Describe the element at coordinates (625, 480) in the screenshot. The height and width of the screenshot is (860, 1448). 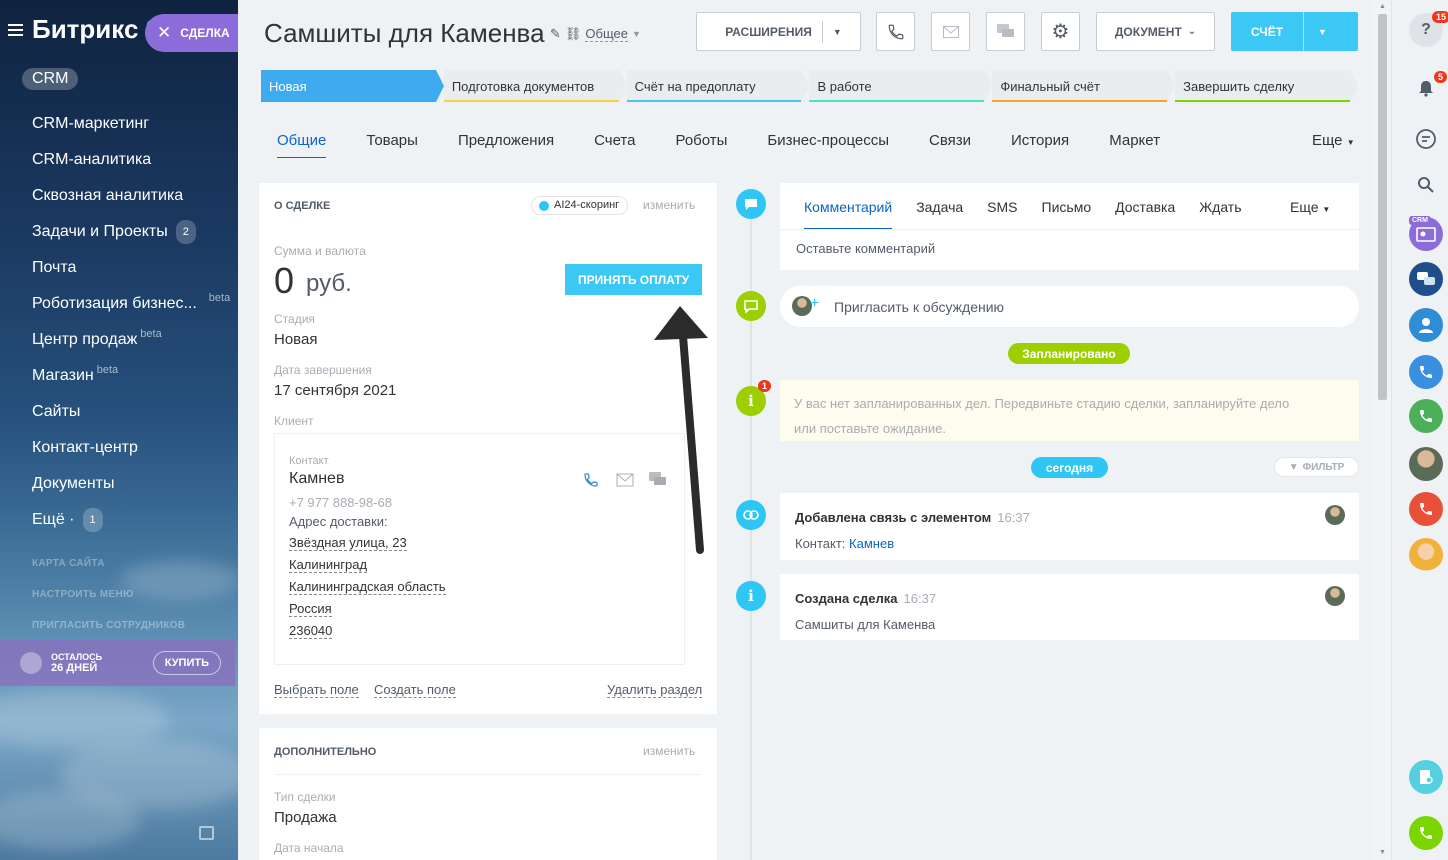
I see `mail-icon` at that location.